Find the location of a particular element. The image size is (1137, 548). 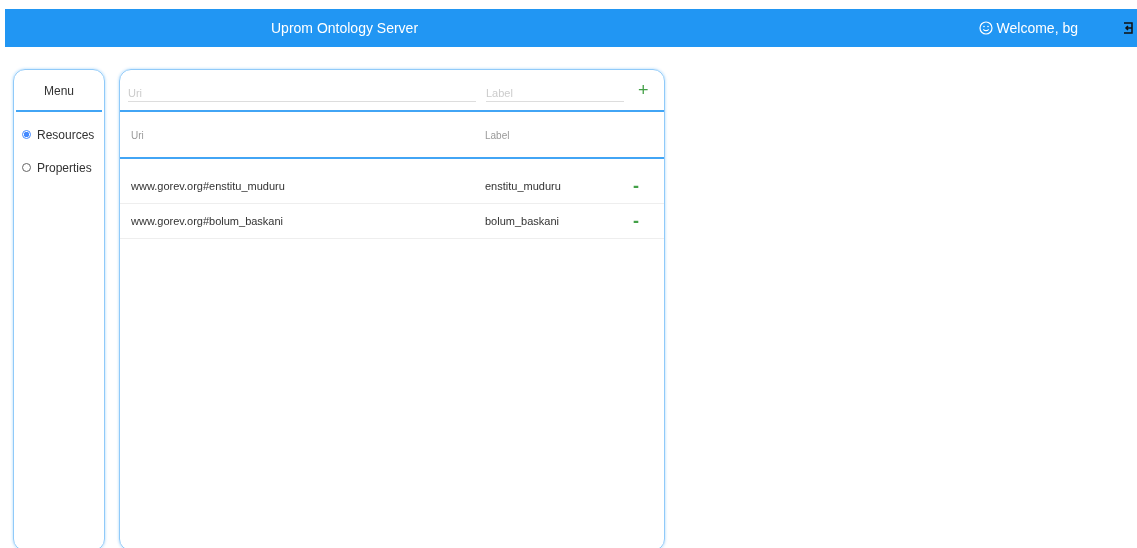

menu-title: Menu is located at coordinates (59, 91).